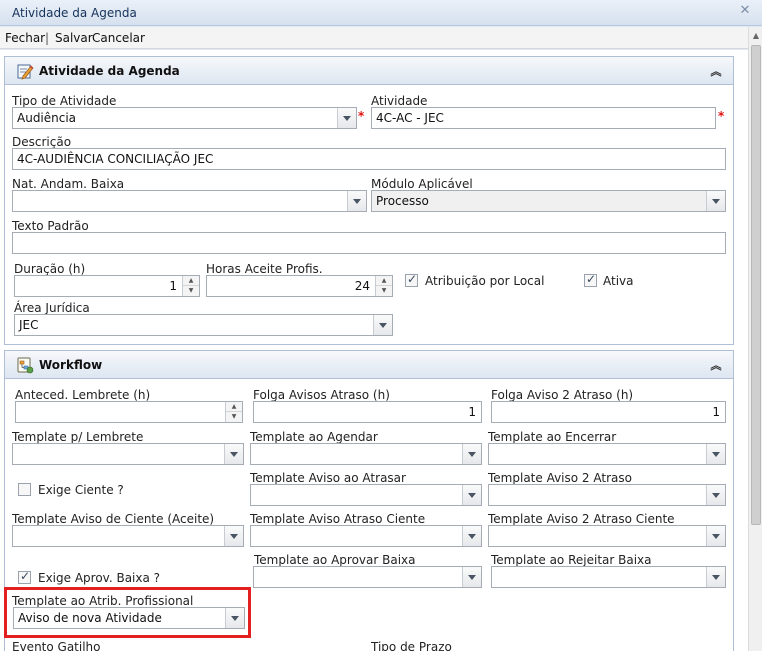 The height and width of the screenshot is (651, 762). I want to click on tipo-atividade-value: Audiência, so click(47, 118).